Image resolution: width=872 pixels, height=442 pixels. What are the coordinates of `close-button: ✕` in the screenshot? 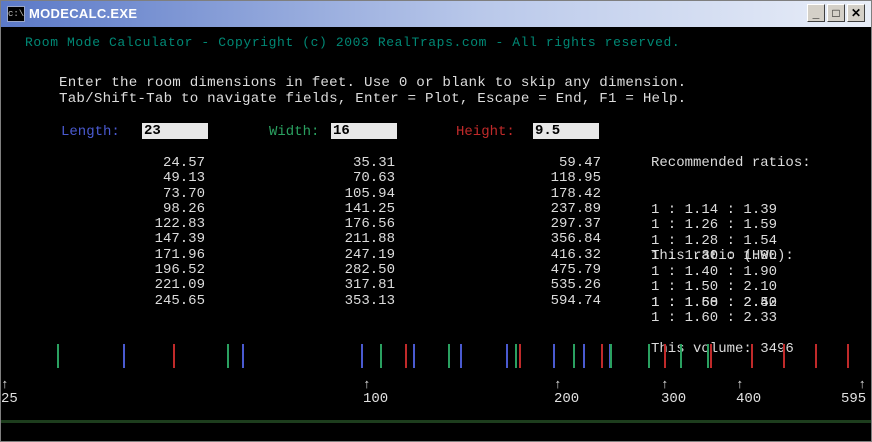 It's located at (856, 13).